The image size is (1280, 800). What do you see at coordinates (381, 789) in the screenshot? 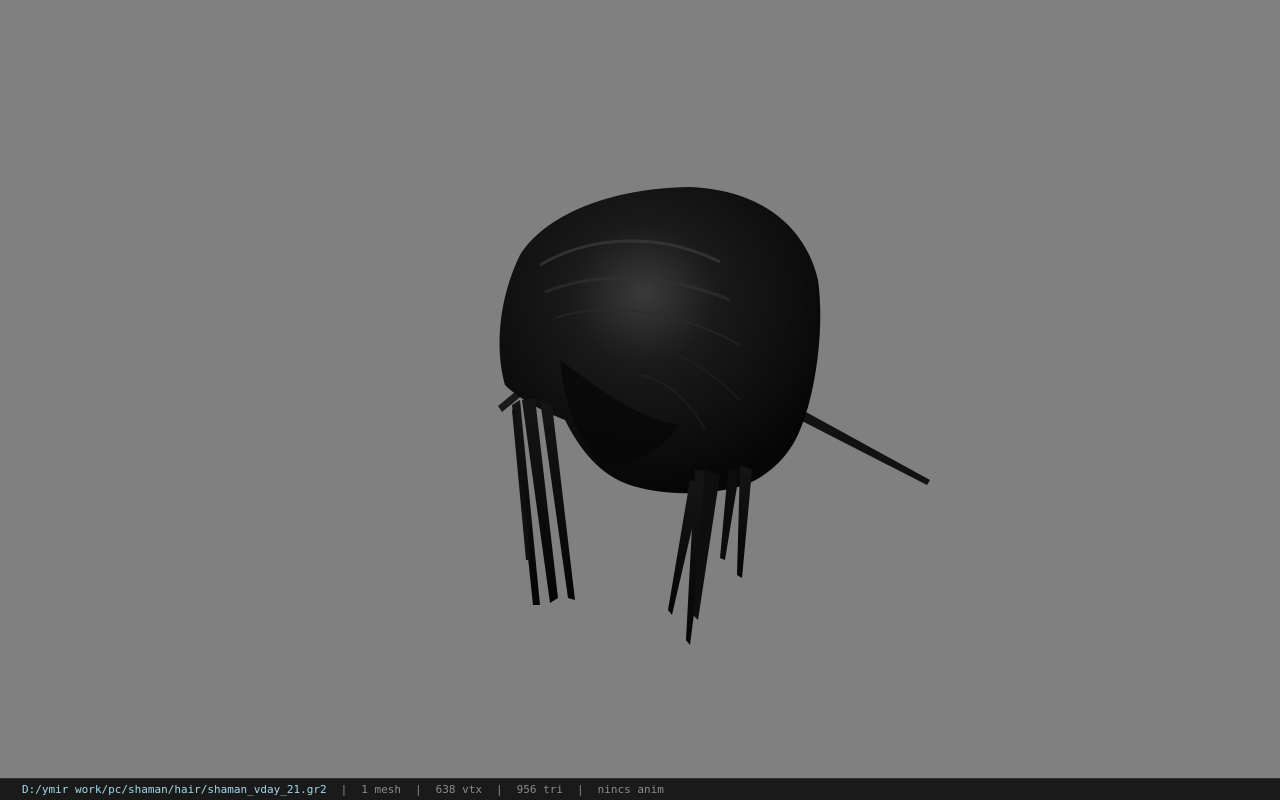
I see `mesh-count: 1 mesh` at bounding box center [381, 789].